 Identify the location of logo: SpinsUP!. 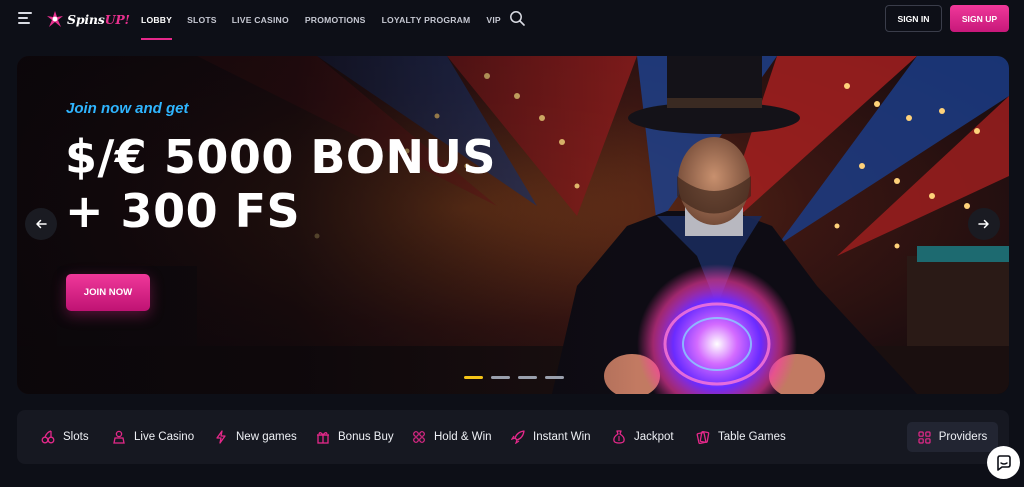
(88, 19).